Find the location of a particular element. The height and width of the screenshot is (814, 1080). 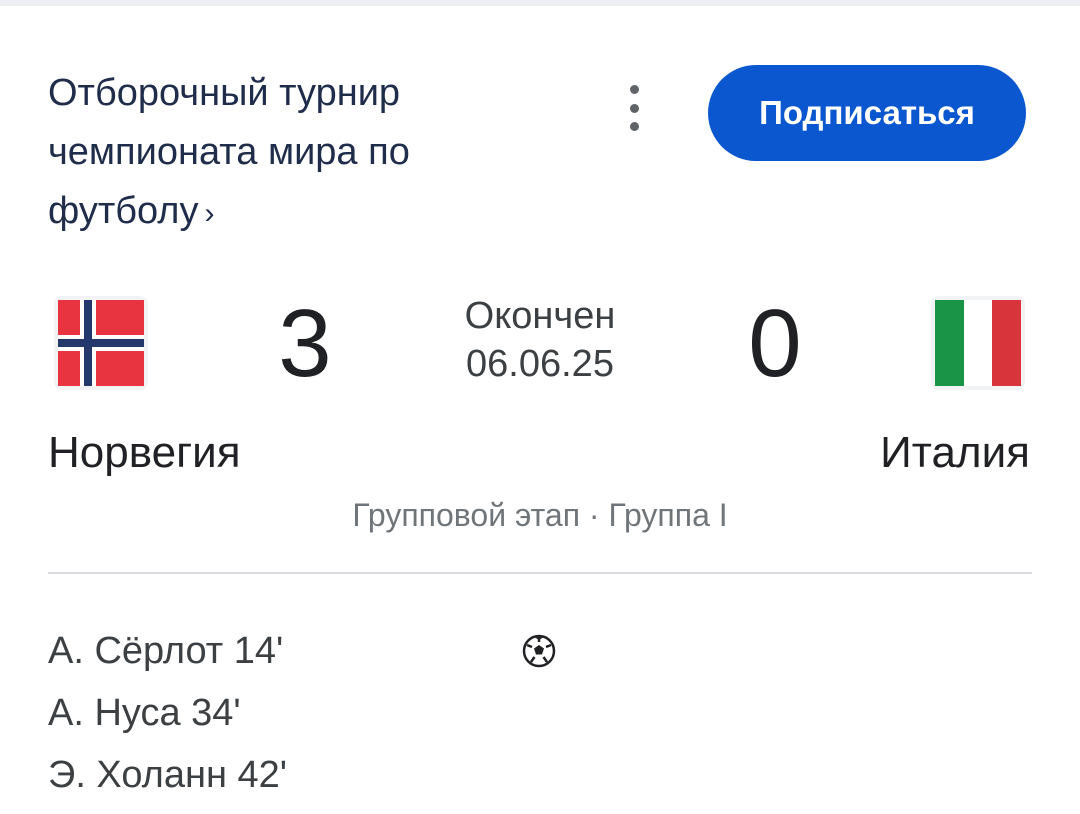

away-score: 0 is located at coordinates (775, 343).